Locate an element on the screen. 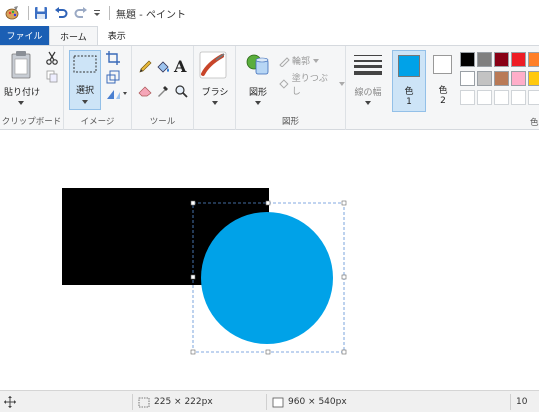 This screenshot has height=412, width=539. cursor-position is located at coordinates (10, 401).